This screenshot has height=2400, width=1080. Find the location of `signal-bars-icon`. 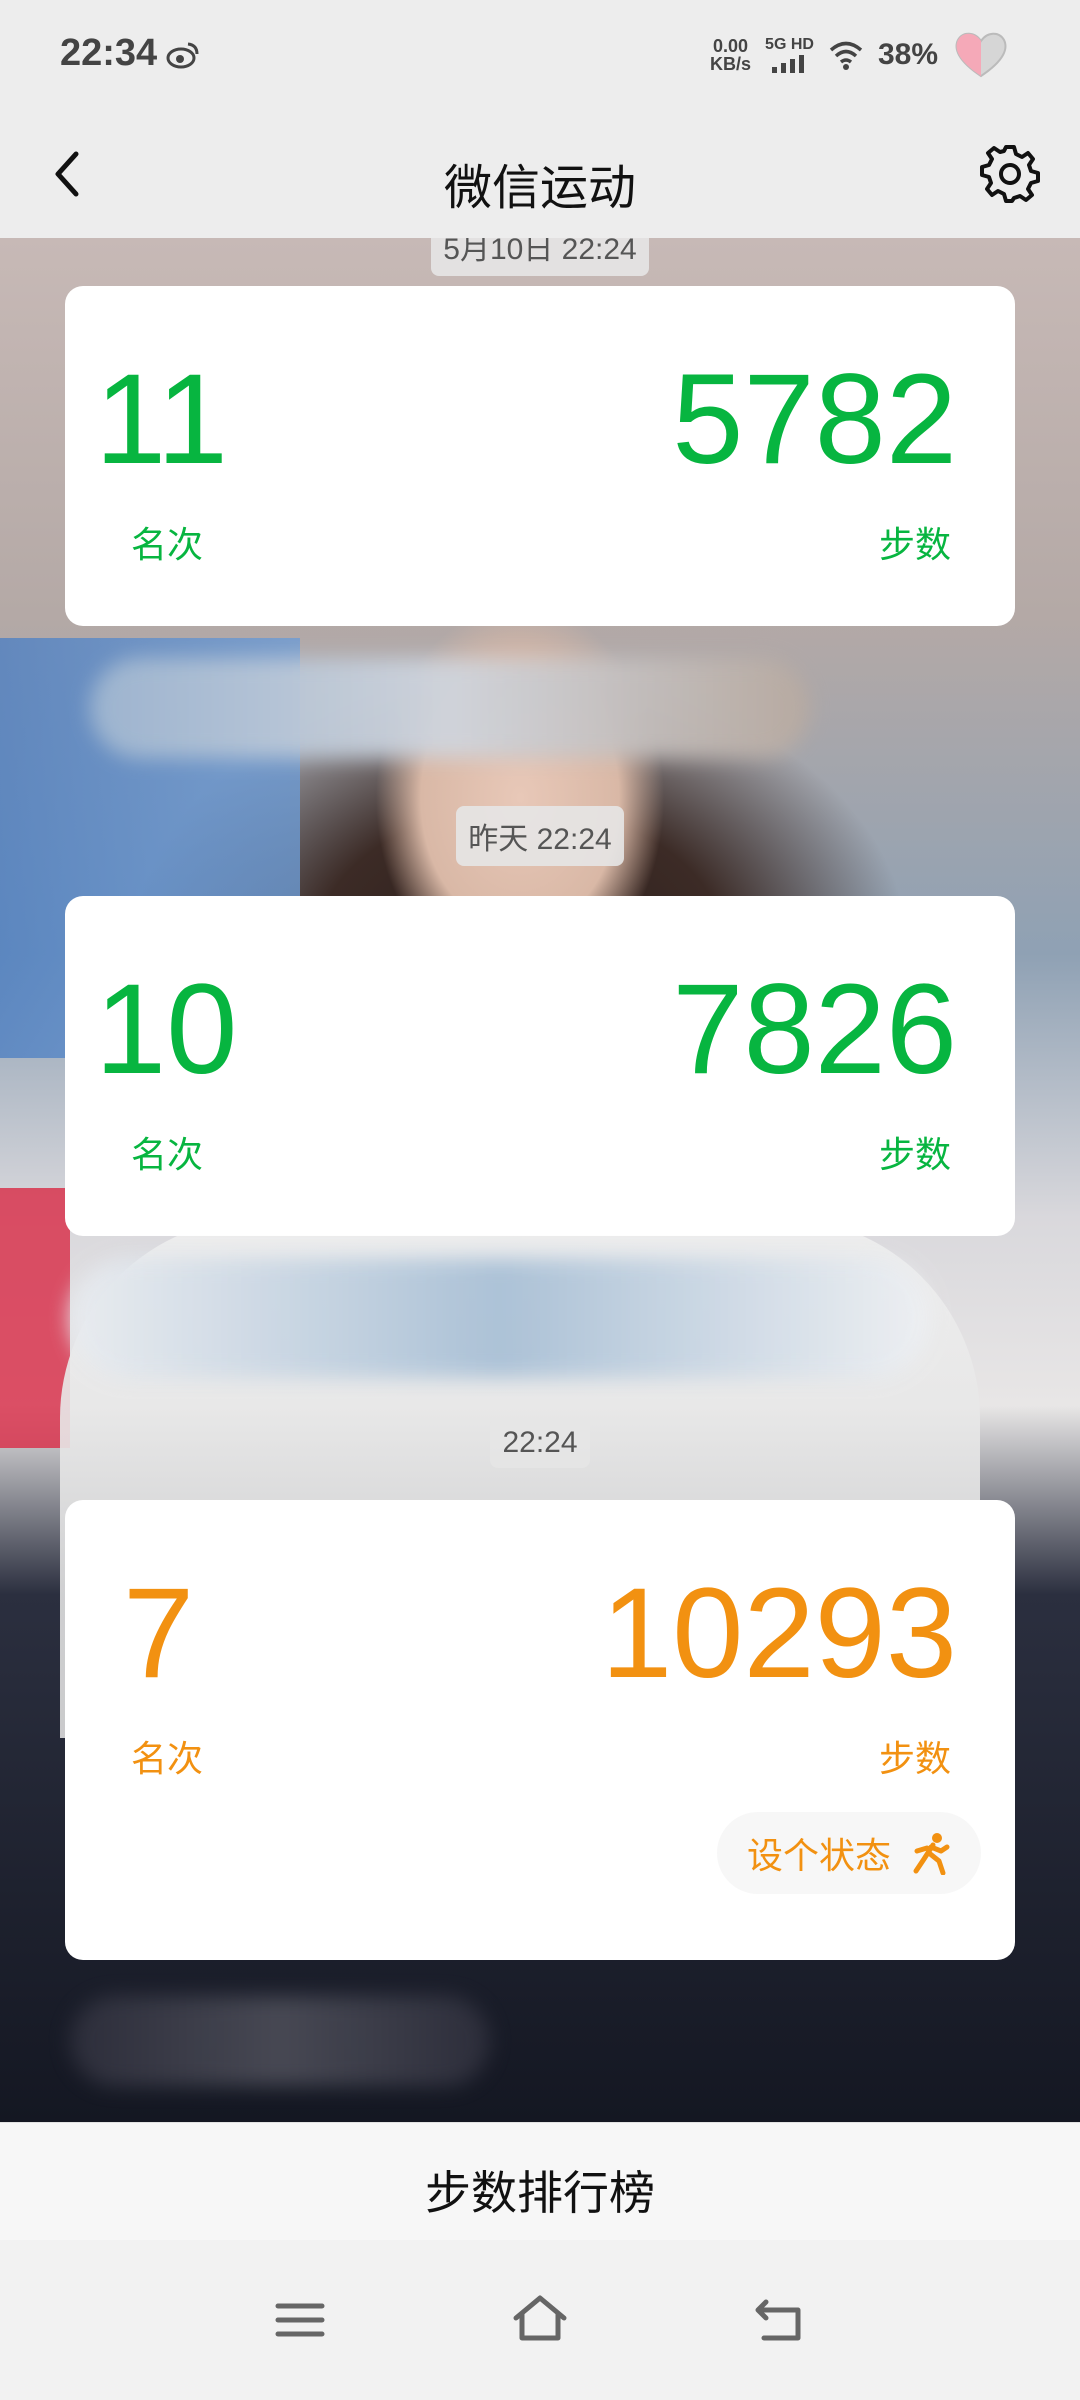

signal-bars-icon is located at coordinates (787, 64).